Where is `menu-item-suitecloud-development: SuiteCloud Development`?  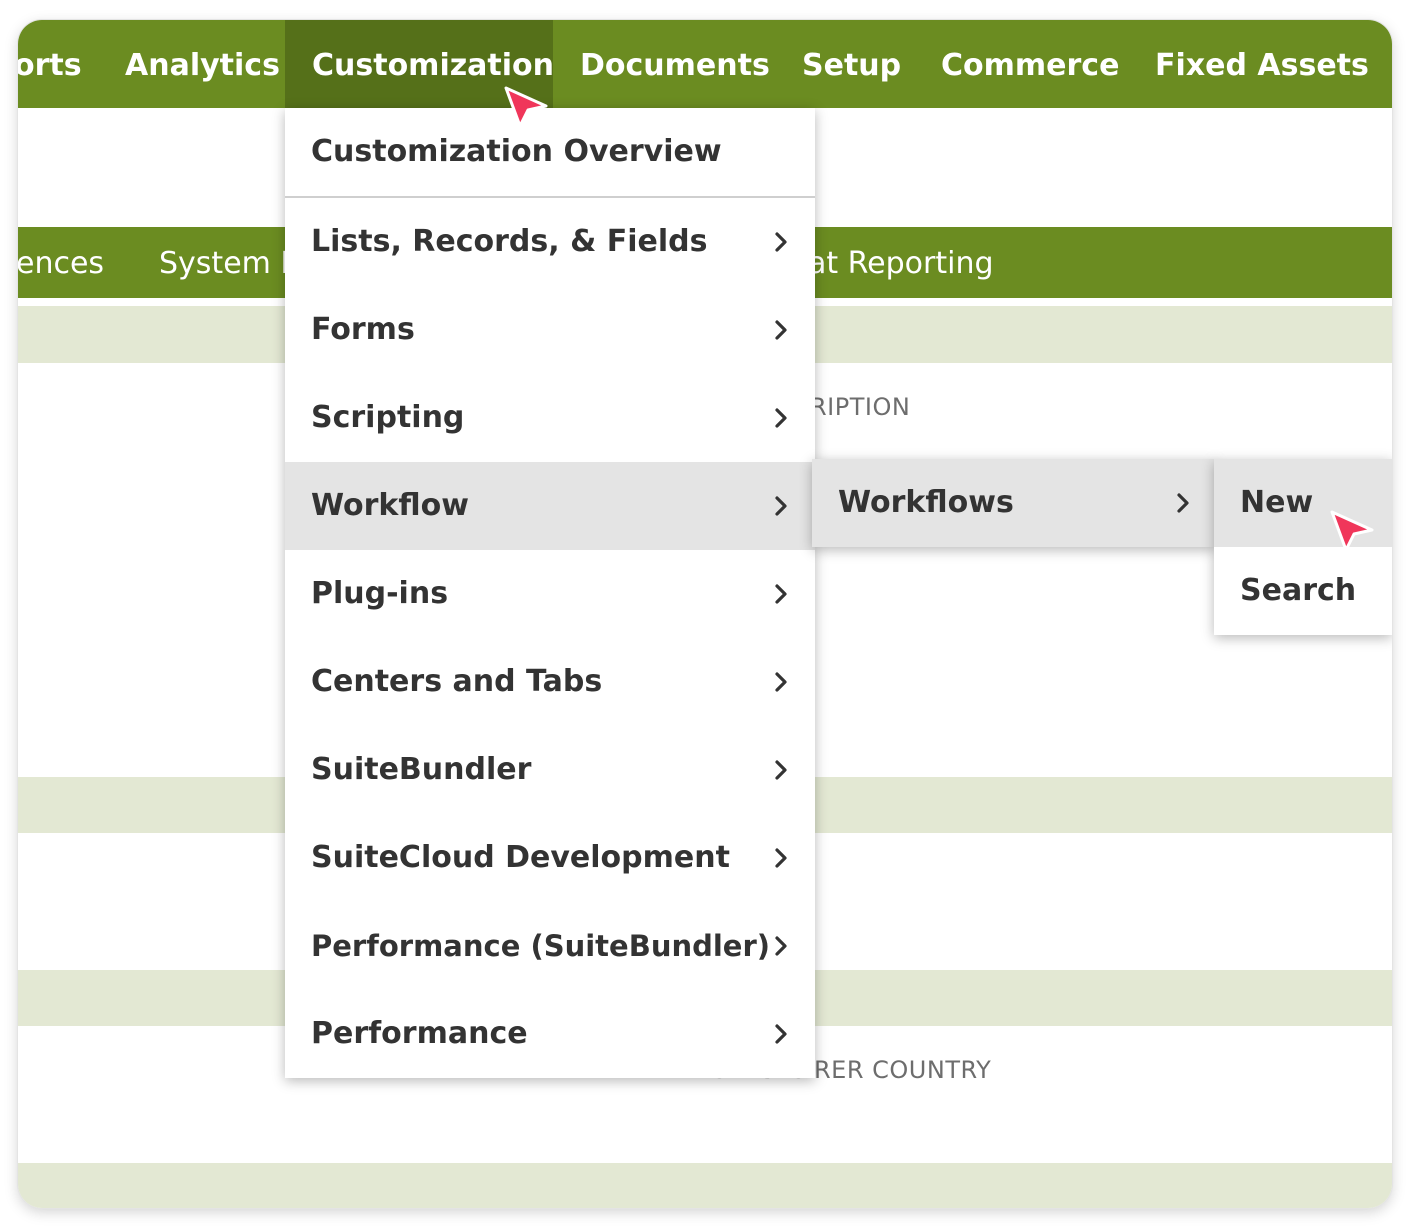 menu-item-suitecloud-development: SuiteCloud Development is located at coordinates (550, 858).